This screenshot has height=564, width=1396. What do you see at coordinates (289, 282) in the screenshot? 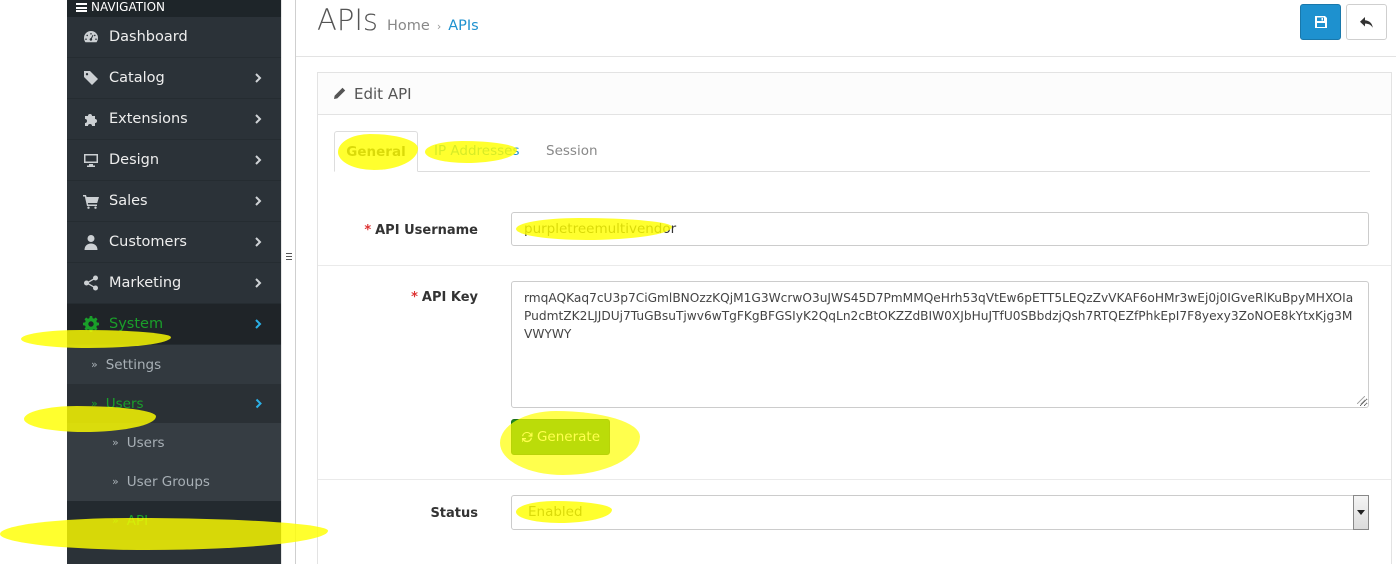
I see `sidebar-resize-handle` at bounding box center [289, 282].